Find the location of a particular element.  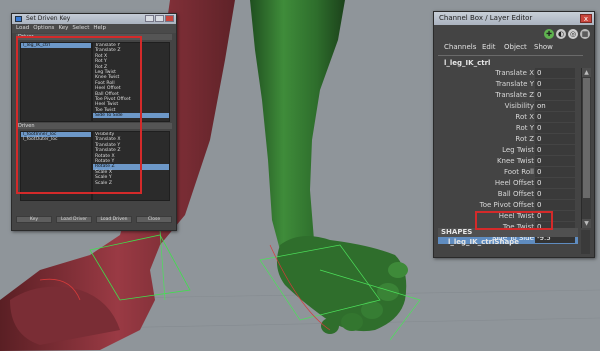

maya-window-icon is located at coordinates (18, 19).